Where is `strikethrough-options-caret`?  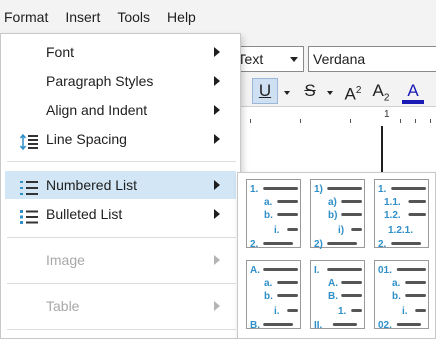 strikethrough-options-caret is located at coordinates (330, 93).